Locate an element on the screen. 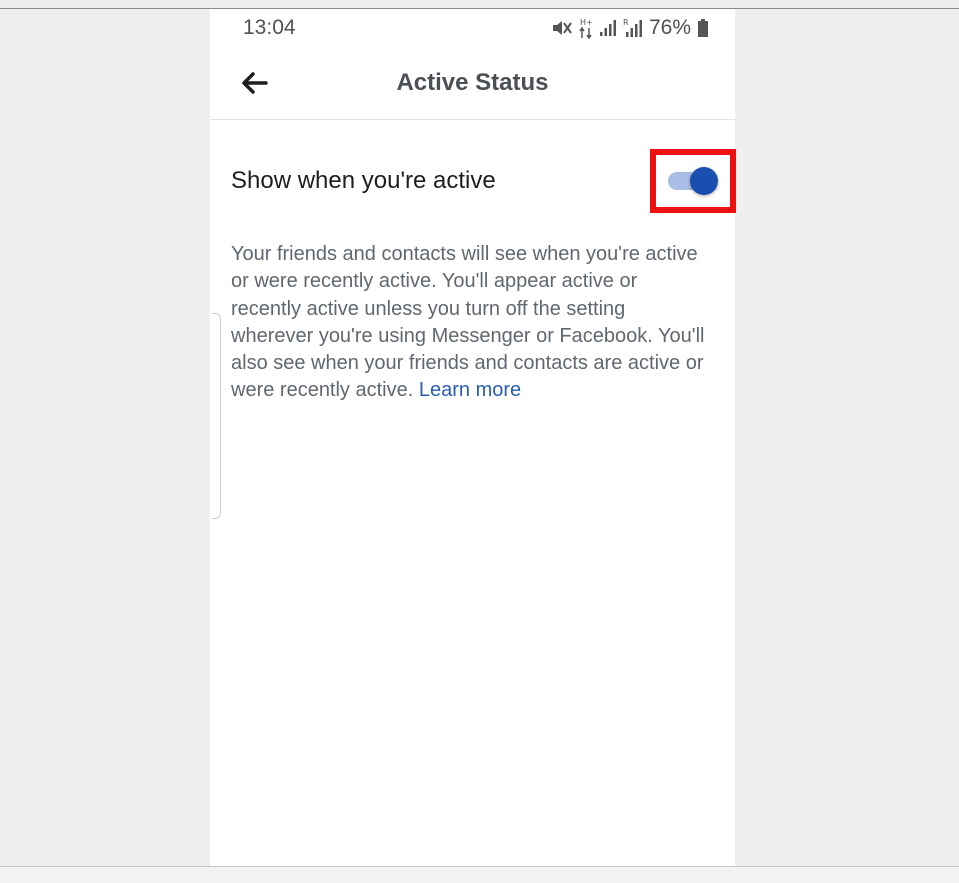 Image resolution: width=959 pixels, height=883 pixels. setting-row-active-status: Show when you're active is located at coordinates (473, 181).